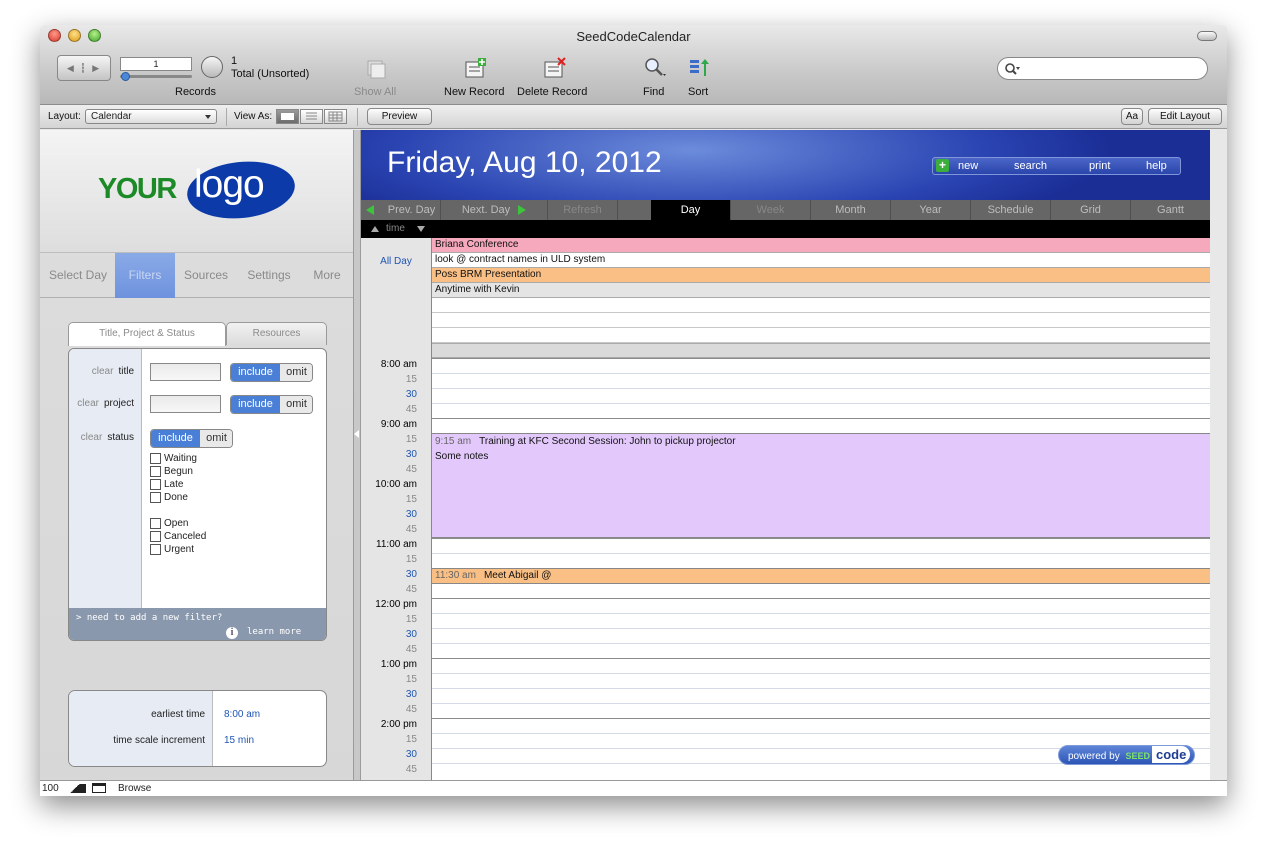 Image resolution: width=1266 pixels, height=850 pixels. What do you see at coordinates (821, 275) in the screenshot?
I see `all-day-event: Poss BRM Presentation` at bounding box center [821, 275].